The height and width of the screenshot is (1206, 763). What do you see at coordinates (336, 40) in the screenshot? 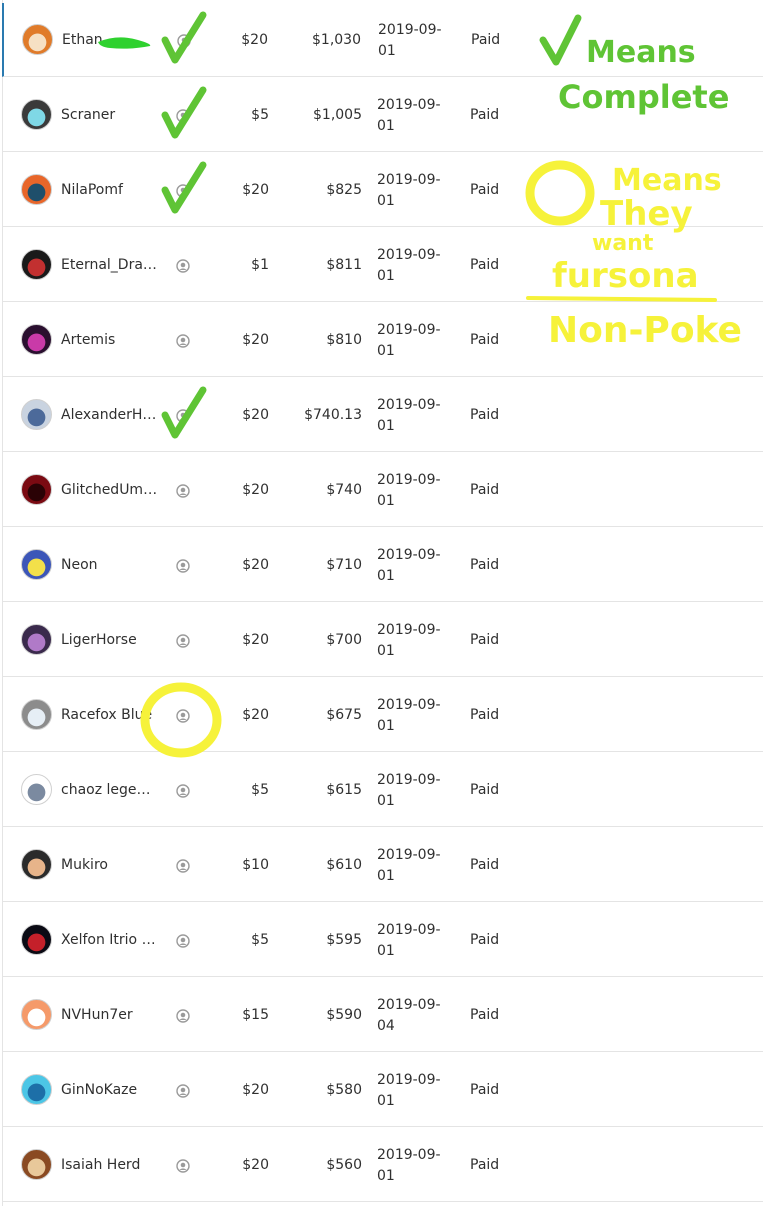
I see `lifetime-amount: $1,030` at bounding box center [336, 40].